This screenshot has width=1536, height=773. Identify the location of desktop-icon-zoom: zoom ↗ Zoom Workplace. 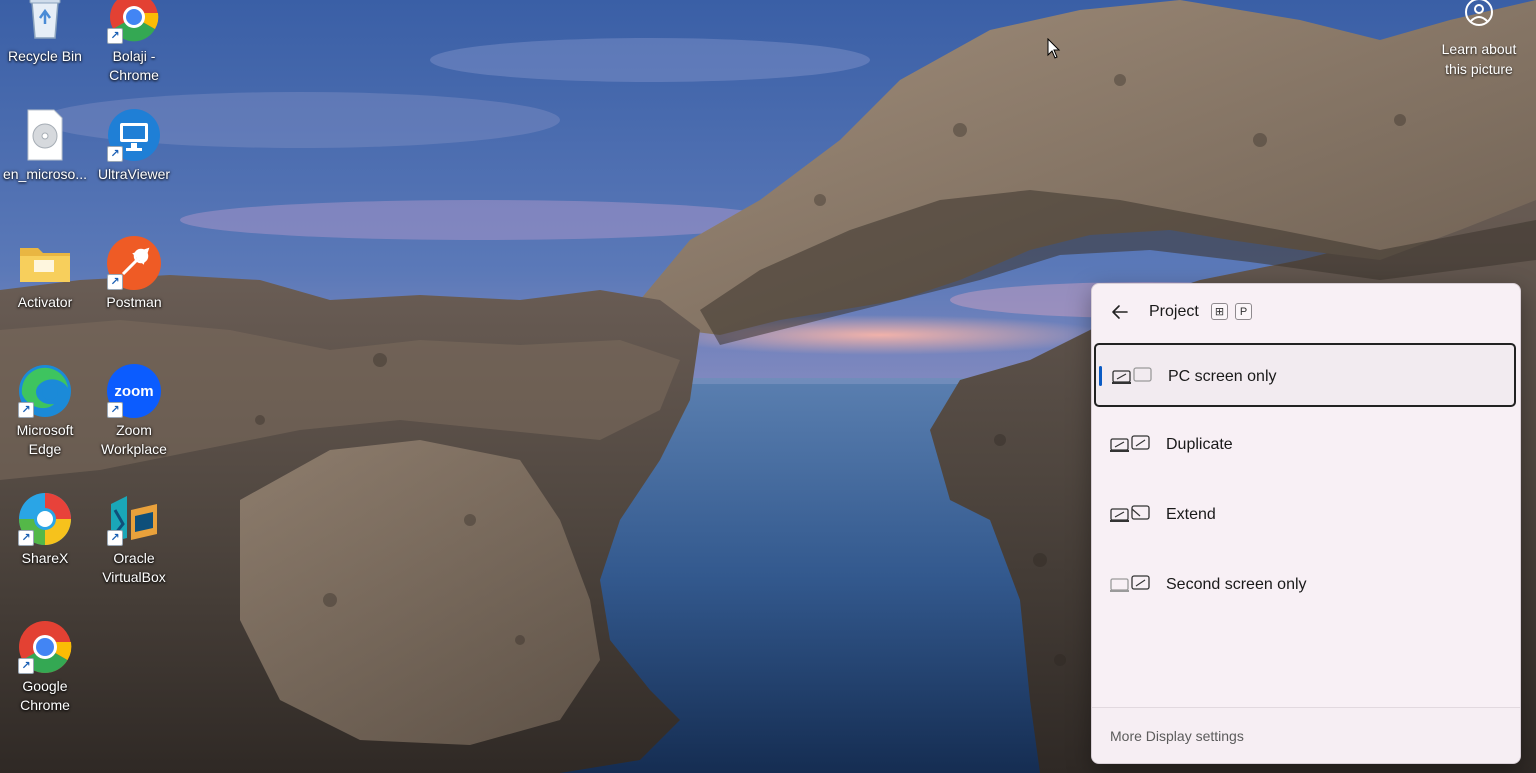
(134, 410).